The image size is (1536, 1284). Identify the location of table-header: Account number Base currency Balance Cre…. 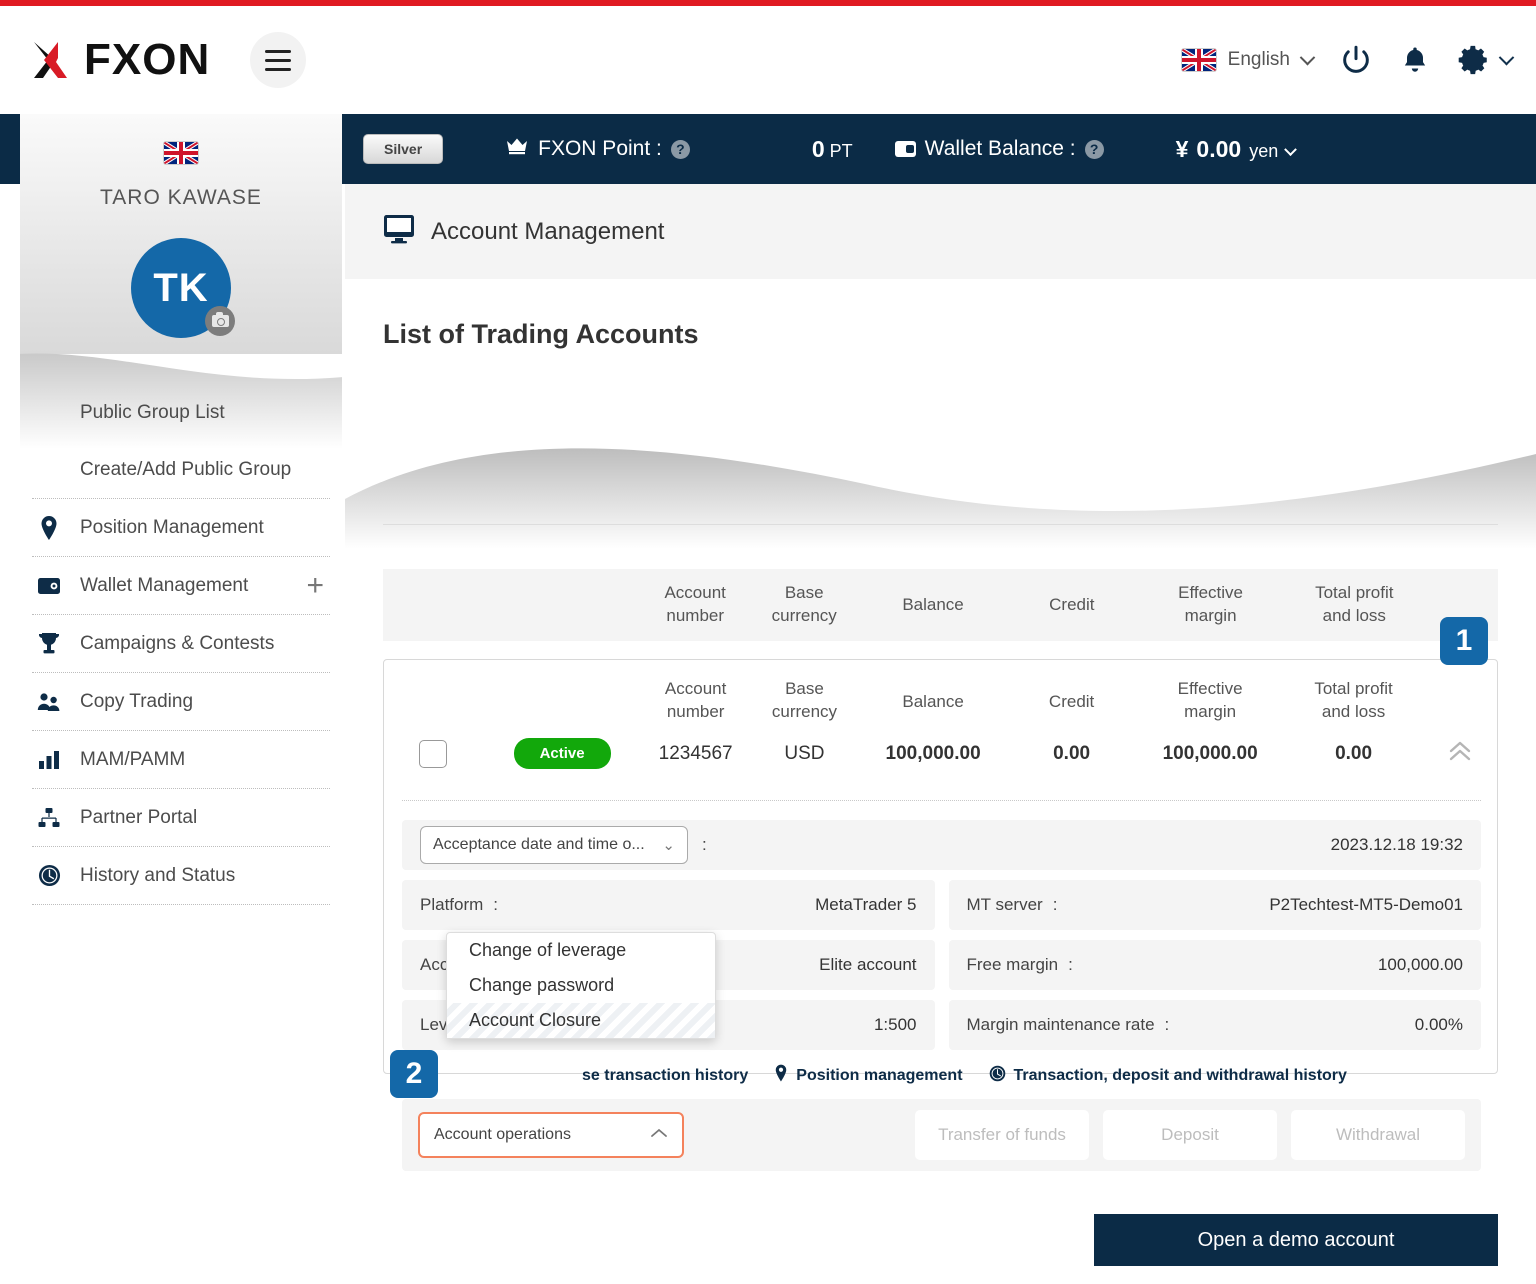
(940, 605).